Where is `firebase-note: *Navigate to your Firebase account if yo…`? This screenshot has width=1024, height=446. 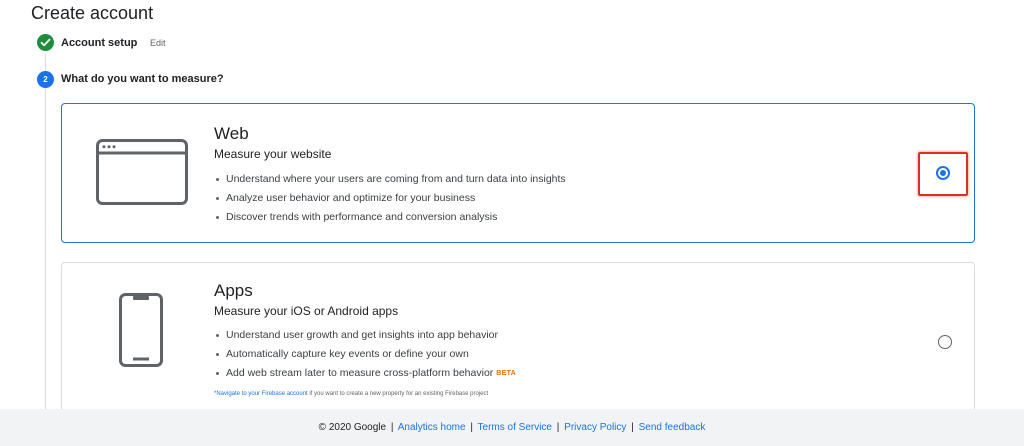
firebase-note: *Navigate to your Firebase account if yo… is located at coordinates (351, 394).